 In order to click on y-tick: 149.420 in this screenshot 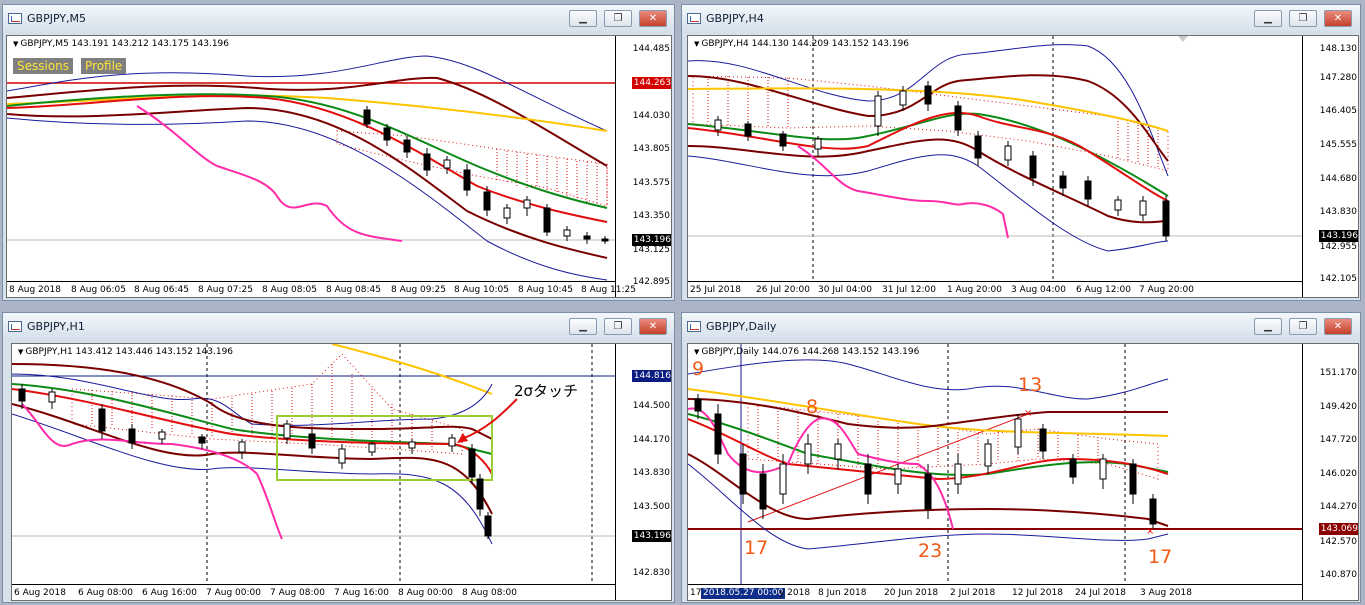, I will do `click(1338, 407)`.